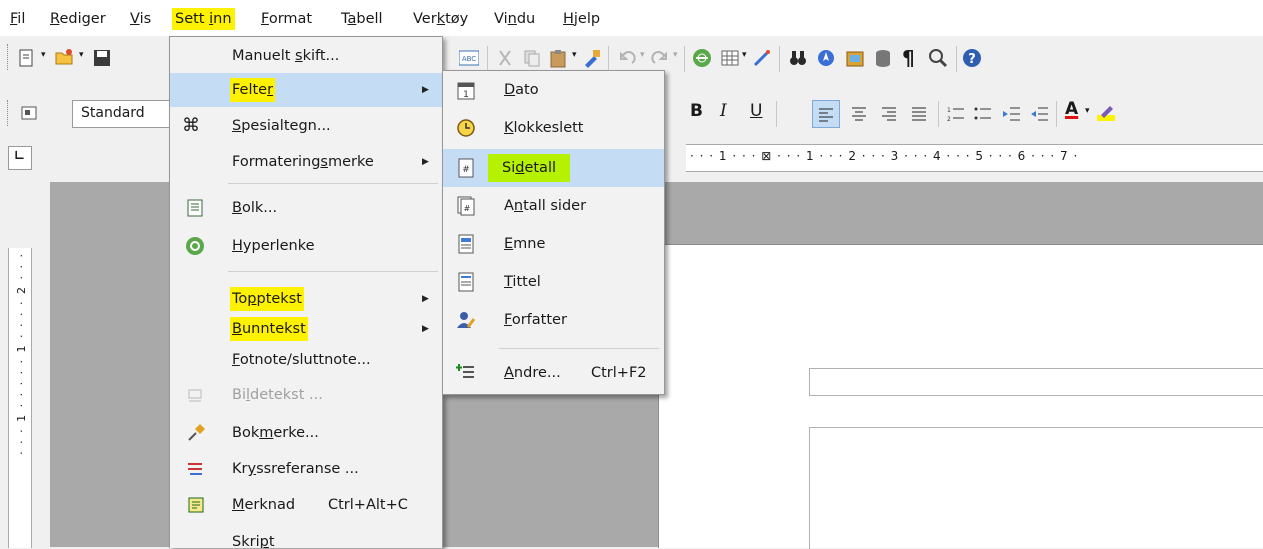 The image size is (1263, 549). Describe the element at coordinates (466, 128) in the screenshot. I see `clock-icon` at that location.